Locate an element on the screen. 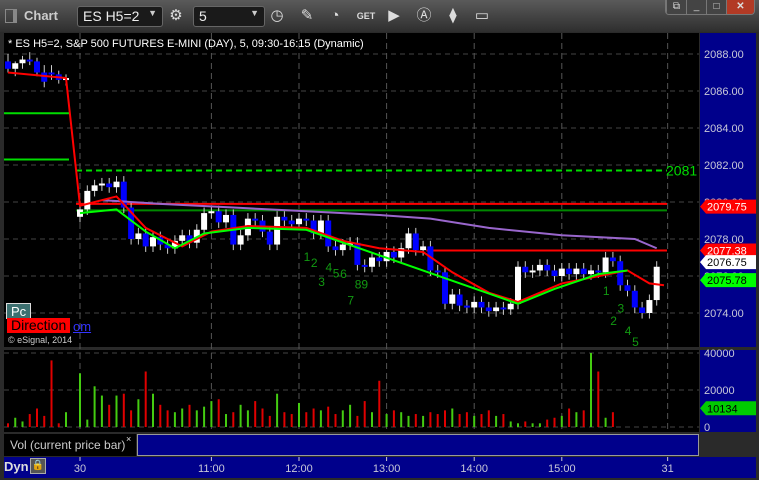 This screenshot has width=759, height=480. volume-study-bar is located at coordinates (418, 445).